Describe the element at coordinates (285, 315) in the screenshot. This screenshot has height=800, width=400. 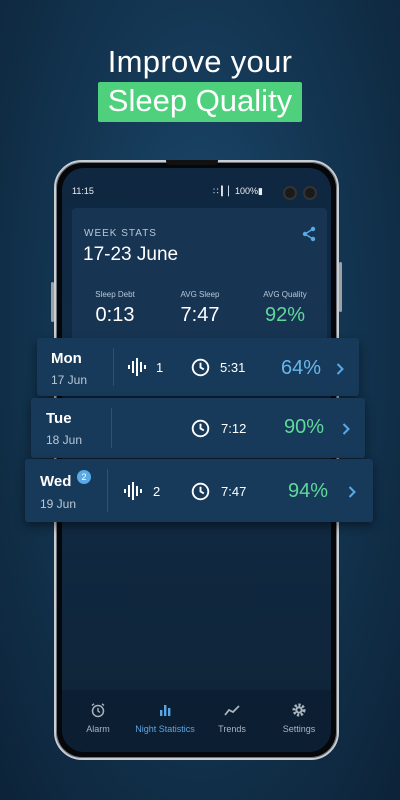
I see `stat-value: 92%` at that location.